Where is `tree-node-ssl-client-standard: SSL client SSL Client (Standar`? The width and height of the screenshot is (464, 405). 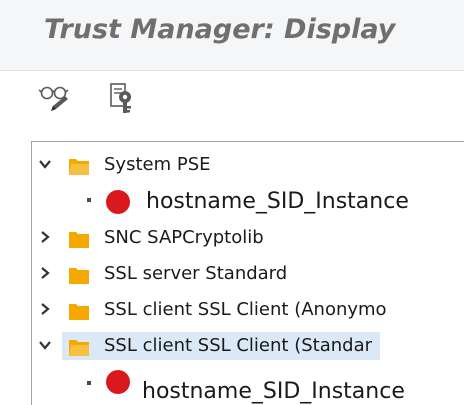
tree-node-ssl-client-standard: SSL client SSL Client (Standar is located at coordinates (248, 346).